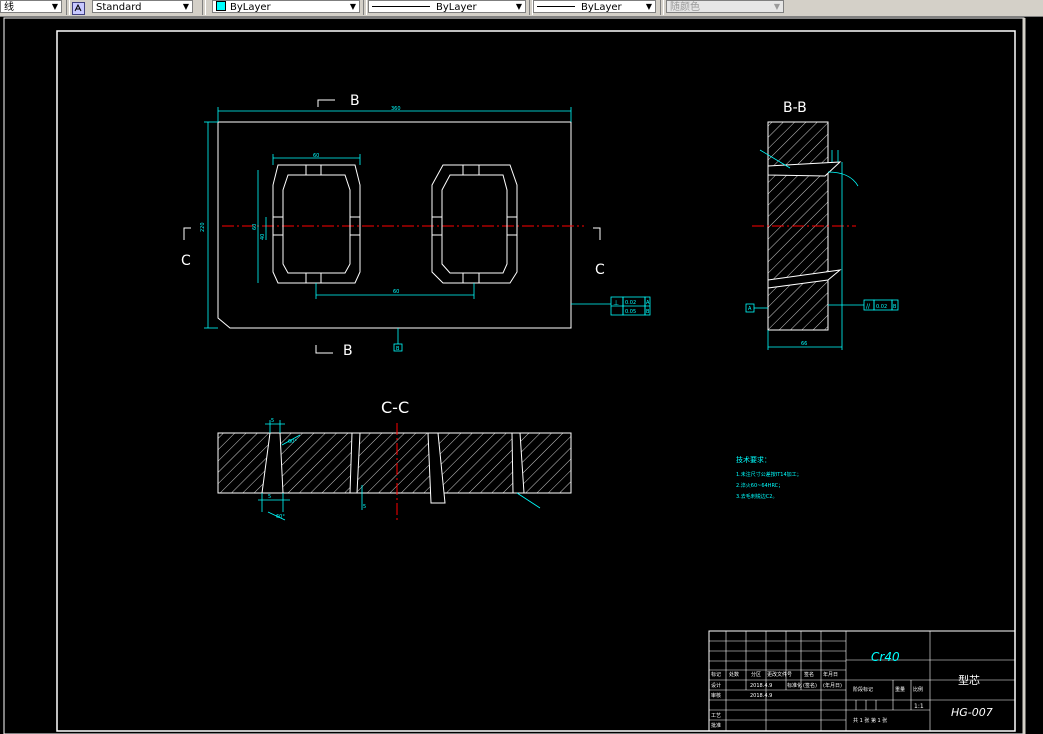 This screenshot has height=734, width=1043. What do you see at coordinates (794, 685) in the screenshot?
I see `tb-standard: 标准化` at bounding box center [794, 685].